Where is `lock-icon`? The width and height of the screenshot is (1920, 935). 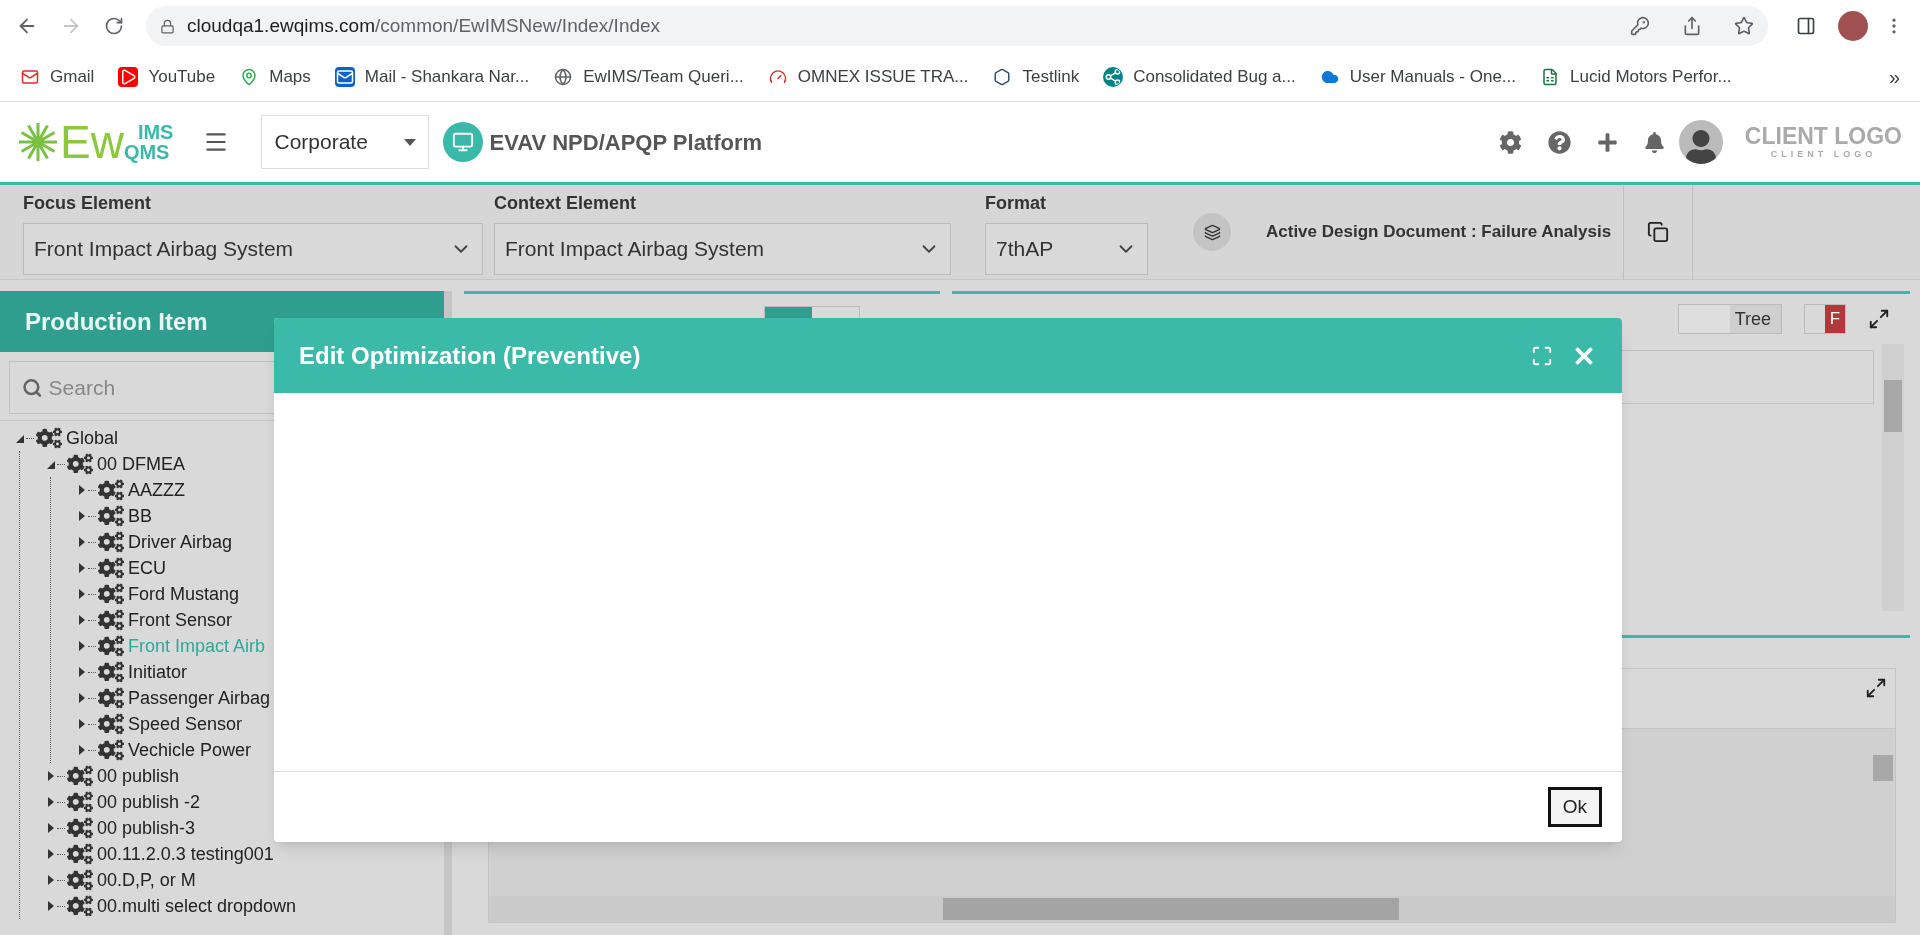
lock-icon is located at coordinates (167, 26).